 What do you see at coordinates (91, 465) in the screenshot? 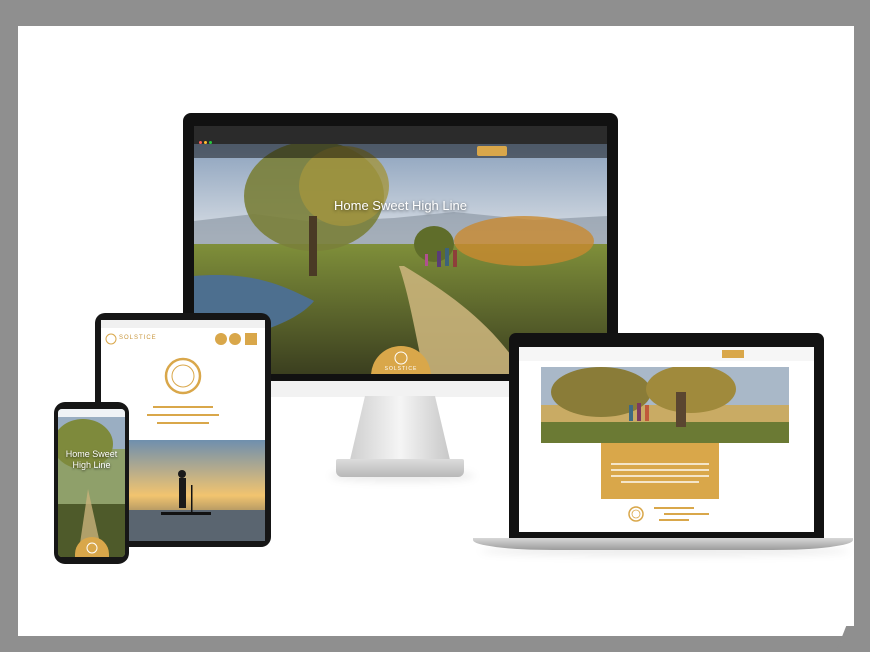
I see `phone-title-line2: High Line` at bounding box center [91, 465].